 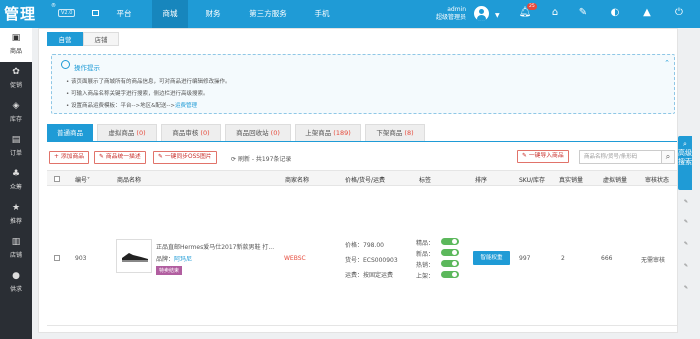 What do you see at coordinates (615, 13) in the screenshot?
I see `palette-icon: ◐` at bounding box center [615, 13].